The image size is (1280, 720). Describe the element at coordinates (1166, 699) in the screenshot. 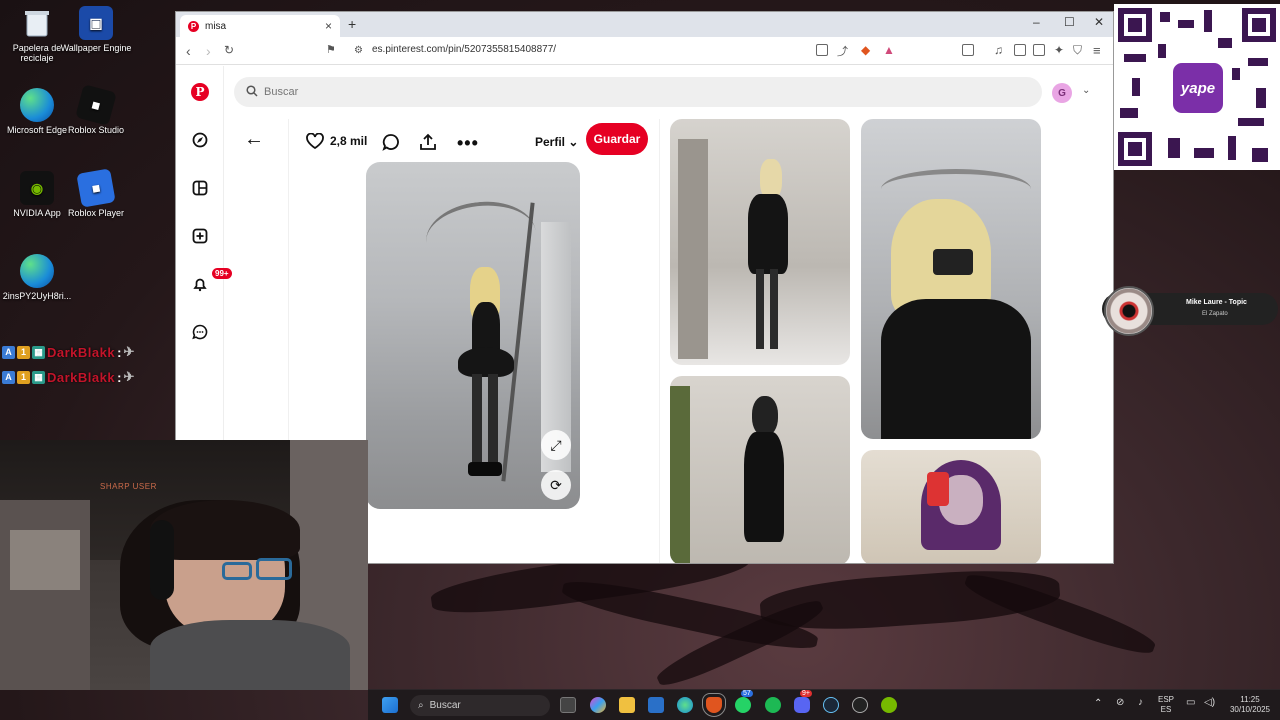

I see `language-top: ESP` at that location.